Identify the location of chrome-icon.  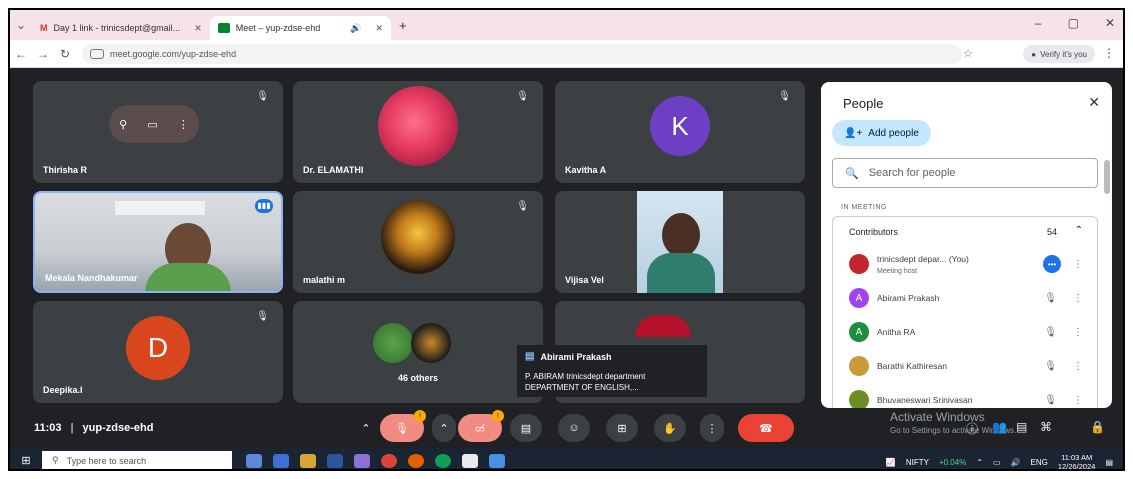
(389, 460).